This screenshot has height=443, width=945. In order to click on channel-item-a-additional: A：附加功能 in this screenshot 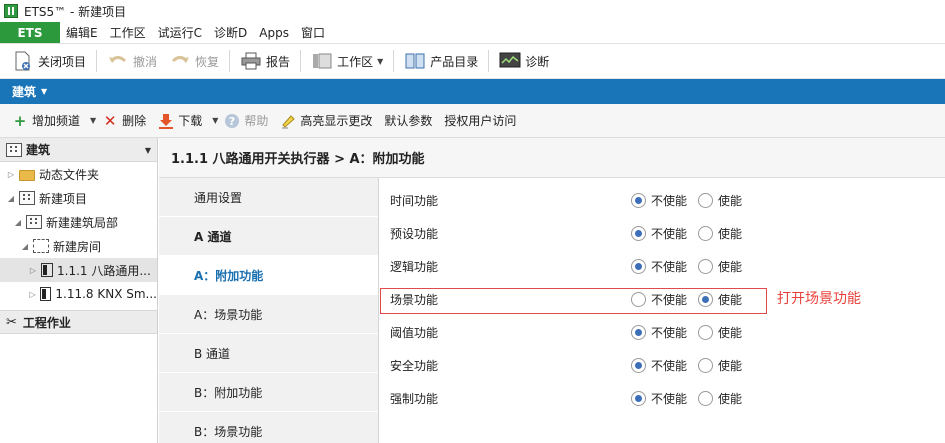, I will do `click(268, 275)`.